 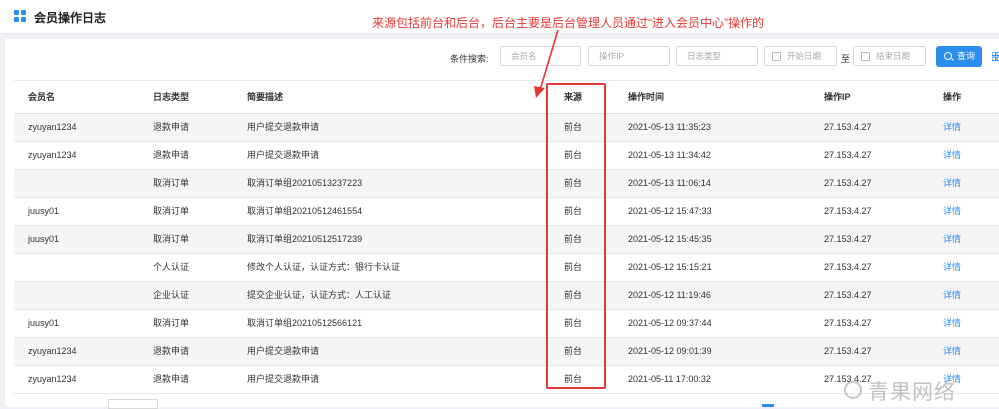 What do you see at coordinates (305, 183) in the screenshot?
I see `cell-desc: 取消订单组20210513237223` at bounding box center [305, 183].